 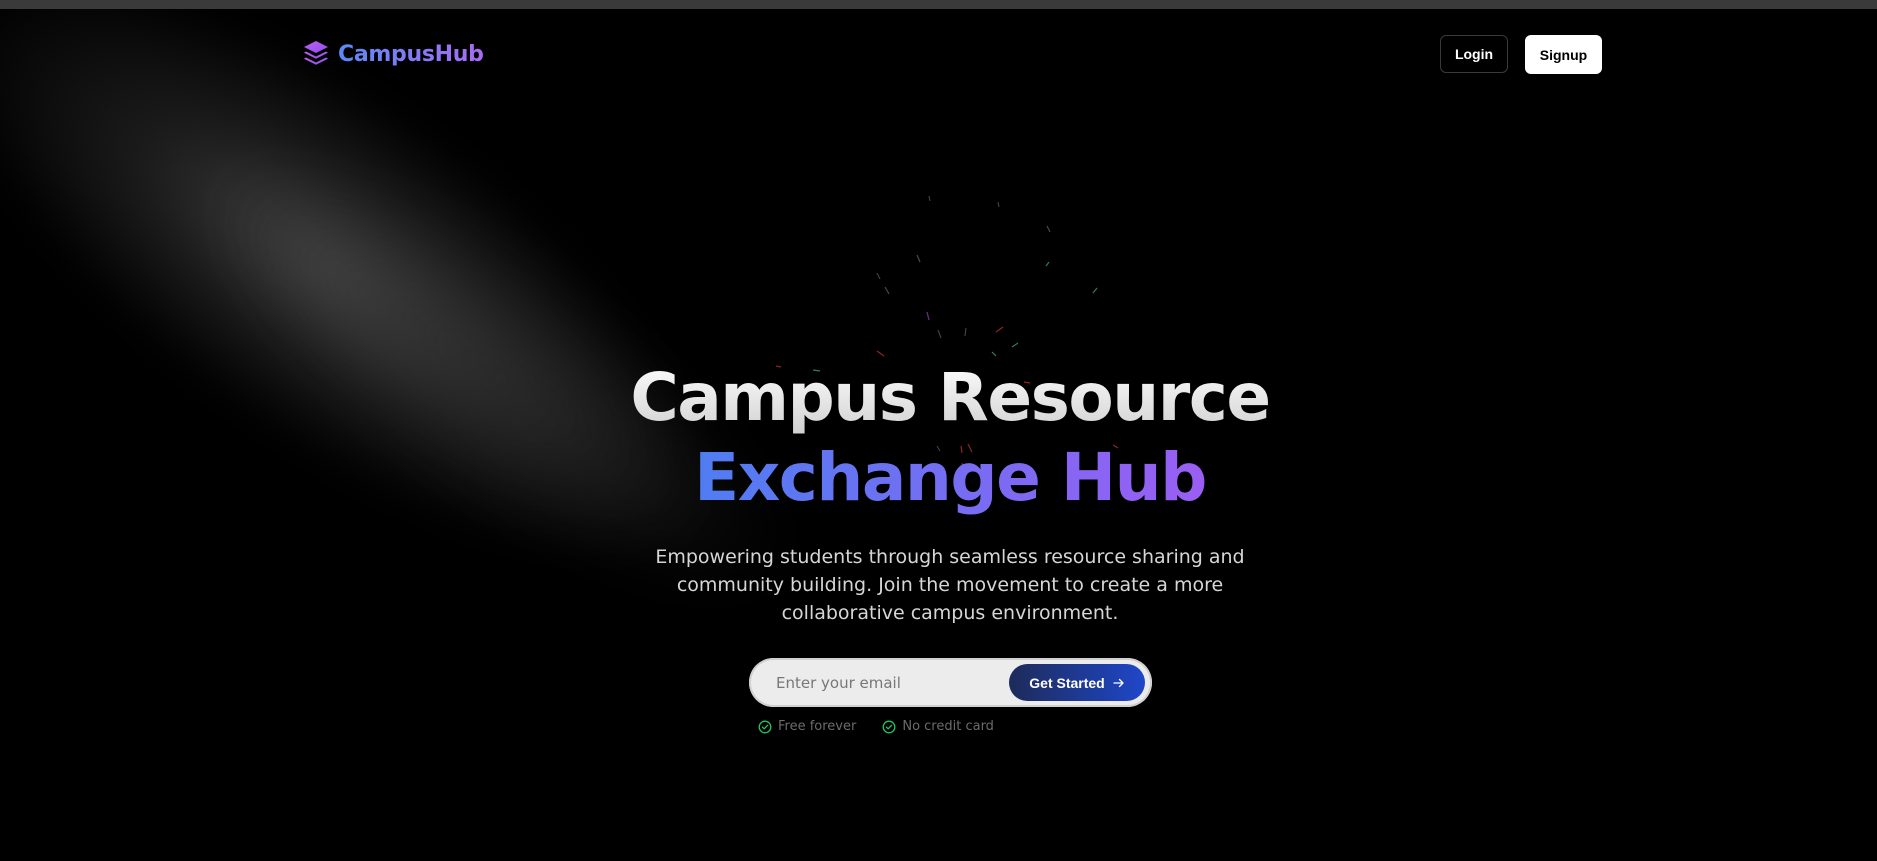 I want to click on brand-name: CampusHub, so click(x=411, y=54).